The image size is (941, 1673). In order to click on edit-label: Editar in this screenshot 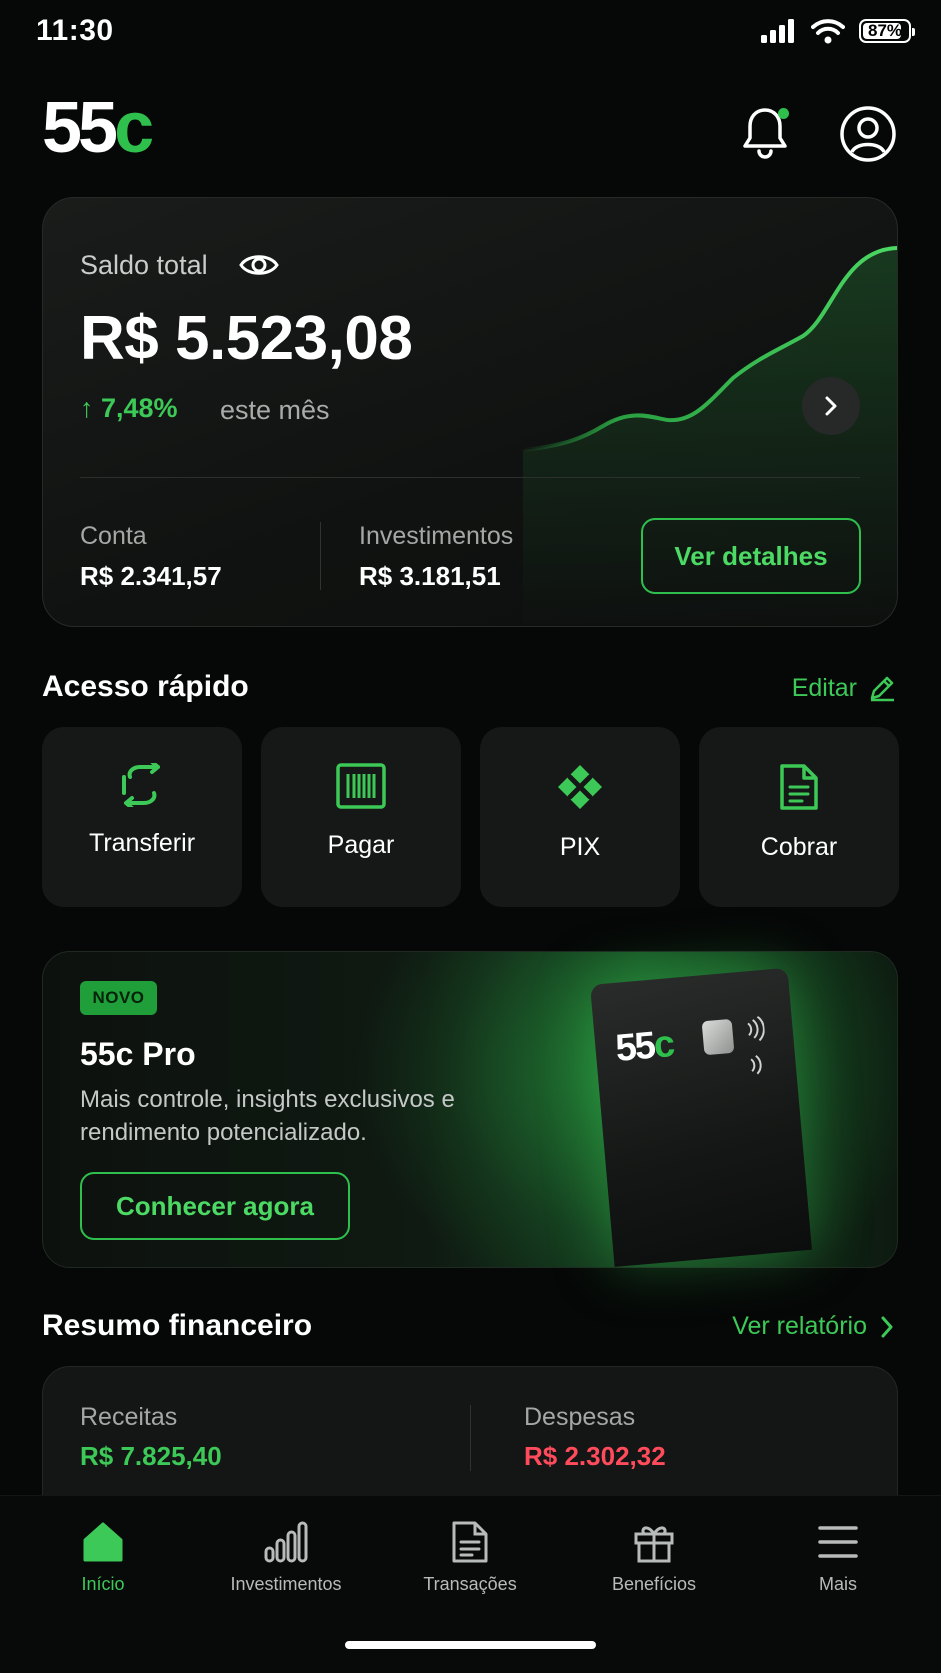, I will do `click(824, 687)`.